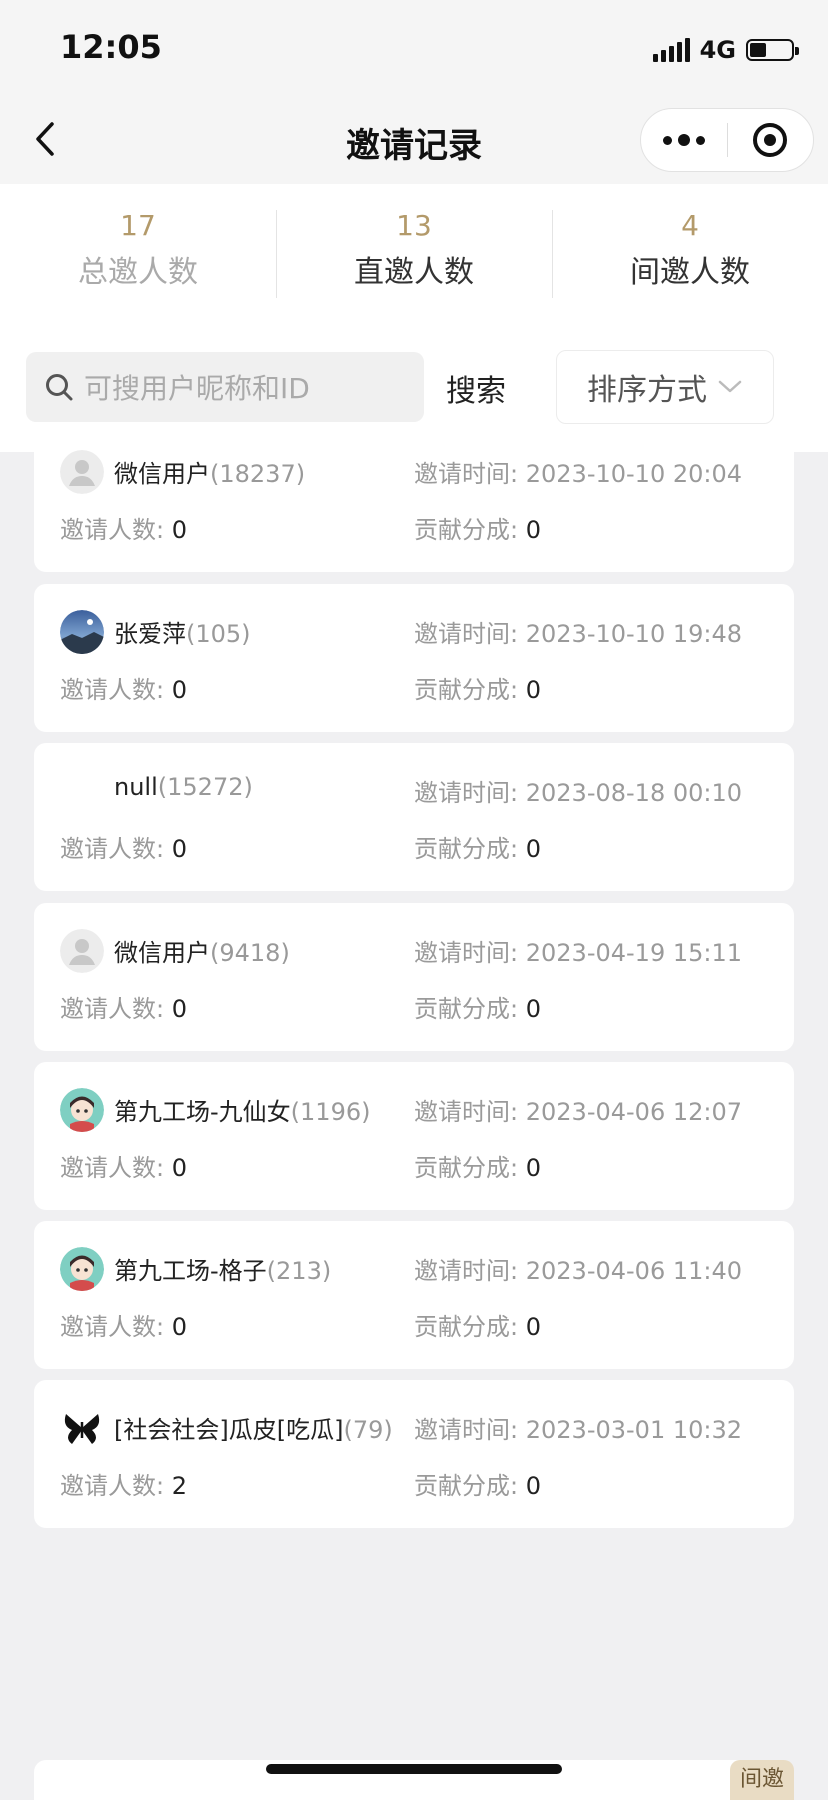 Image resolution: width=828 pixels, height=1800 pixels. I want to click on invite-time: 邀请时间: 2023-04-06 11:40, so click(578, 1268).